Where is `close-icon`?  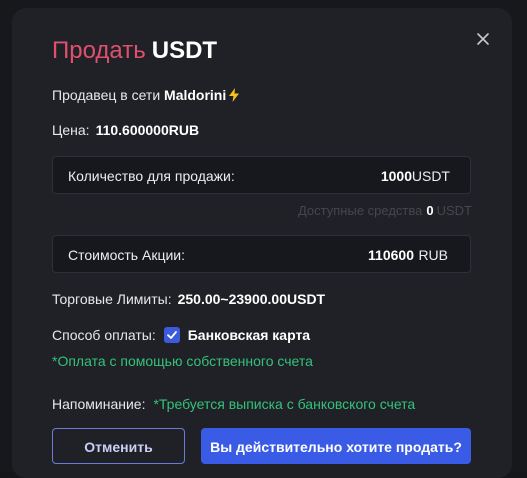 close-icon is located at coordinates (483, 39).